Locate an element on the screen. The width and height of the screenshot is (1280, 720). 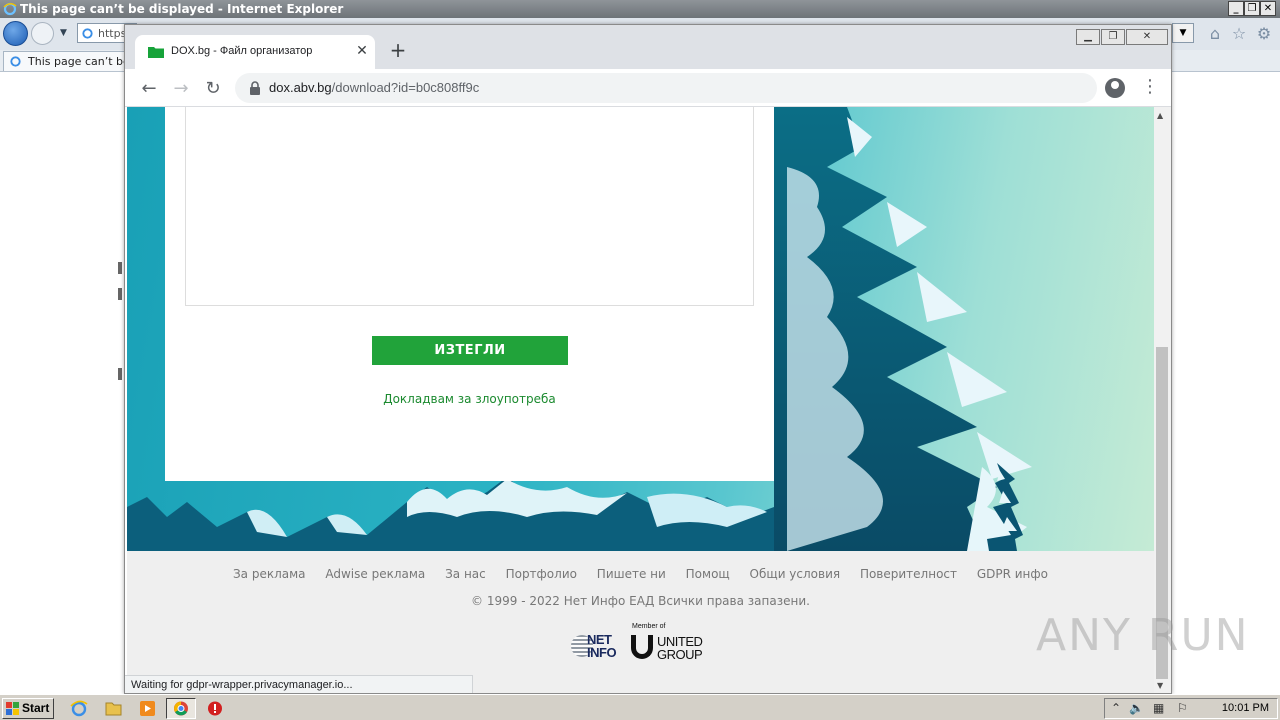
taskbar: Start ⌃ 🔈 ▦ ⚐ 10:01 PM is located at coordinates (640, 707).